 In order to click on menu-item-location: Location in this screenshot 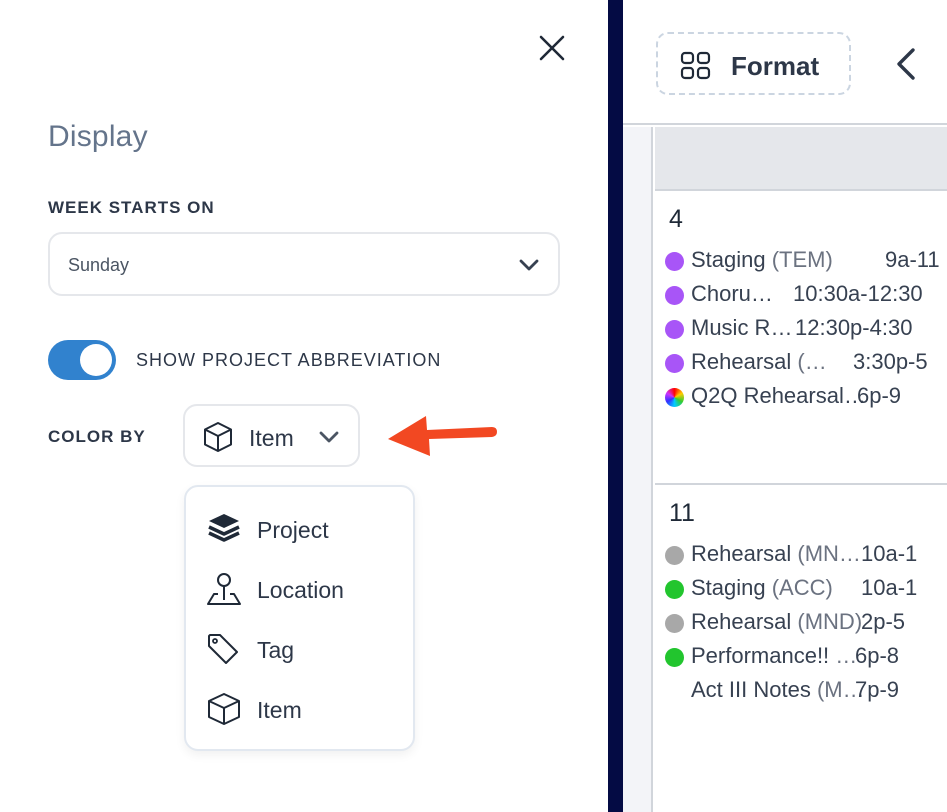, I will do `click(299, 589)`.